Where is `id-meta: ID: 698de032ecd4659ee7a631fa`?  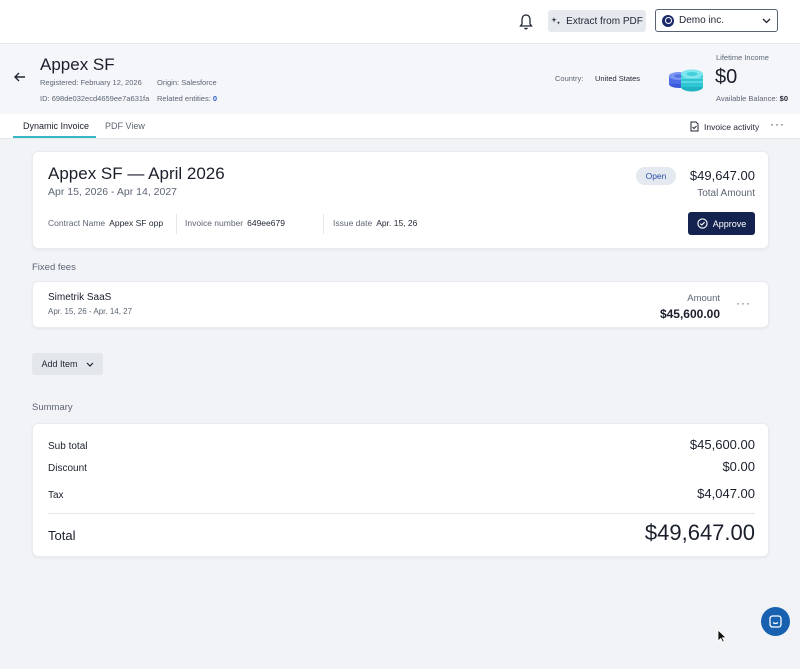 id-meta: ID: 698de032ecd4659ee7a631fa is located at coordinates (94, 98).